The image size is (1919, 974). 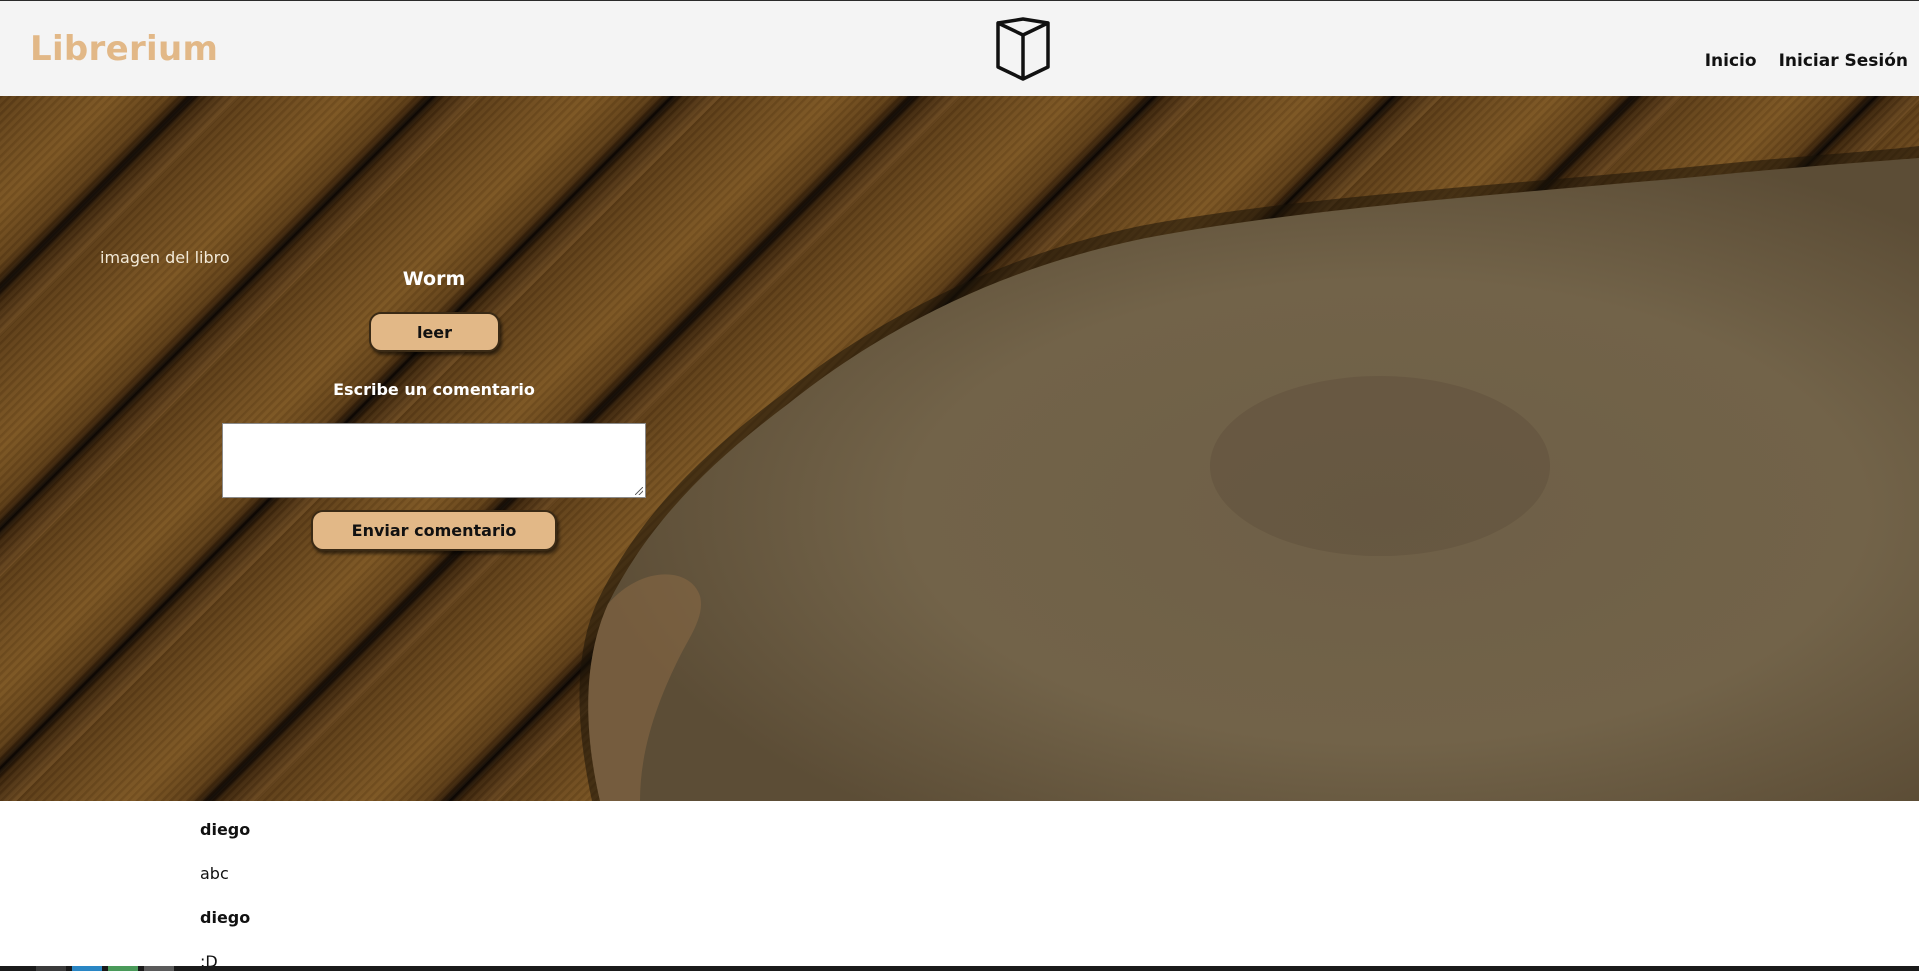 I want to click on send-comment-button: Enviar comentario, so click(x=434, y=530).